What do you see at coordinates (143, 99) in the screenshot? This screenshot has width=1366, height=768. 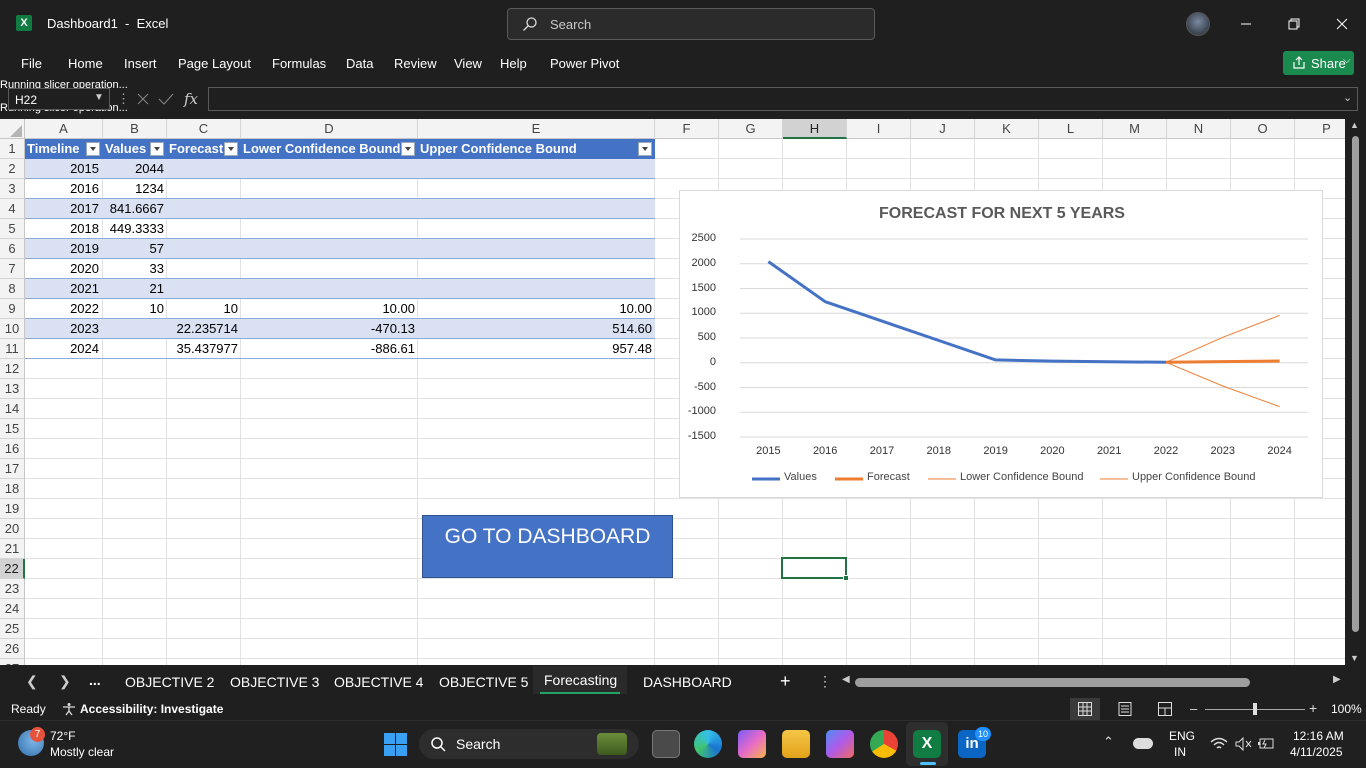 I see `cancel-icon` at bounding box center [143, 99].